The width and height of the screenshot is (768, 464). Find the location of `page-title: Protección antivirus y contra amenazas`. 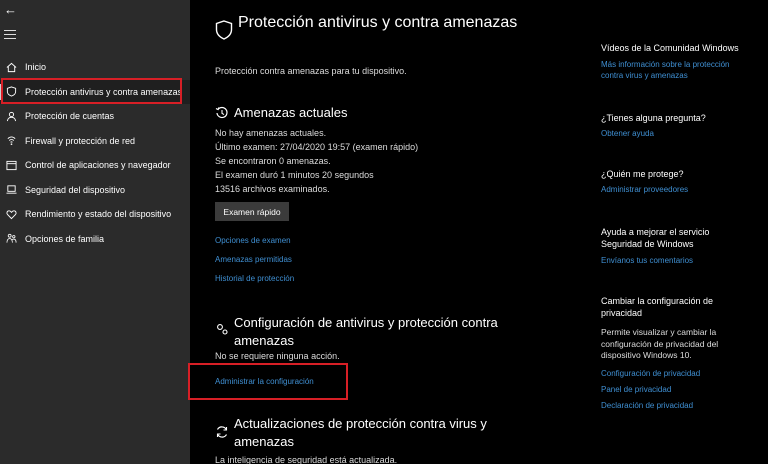

page-title: Protección antivirus y contra amenazas is located at coordinates (378, 22).